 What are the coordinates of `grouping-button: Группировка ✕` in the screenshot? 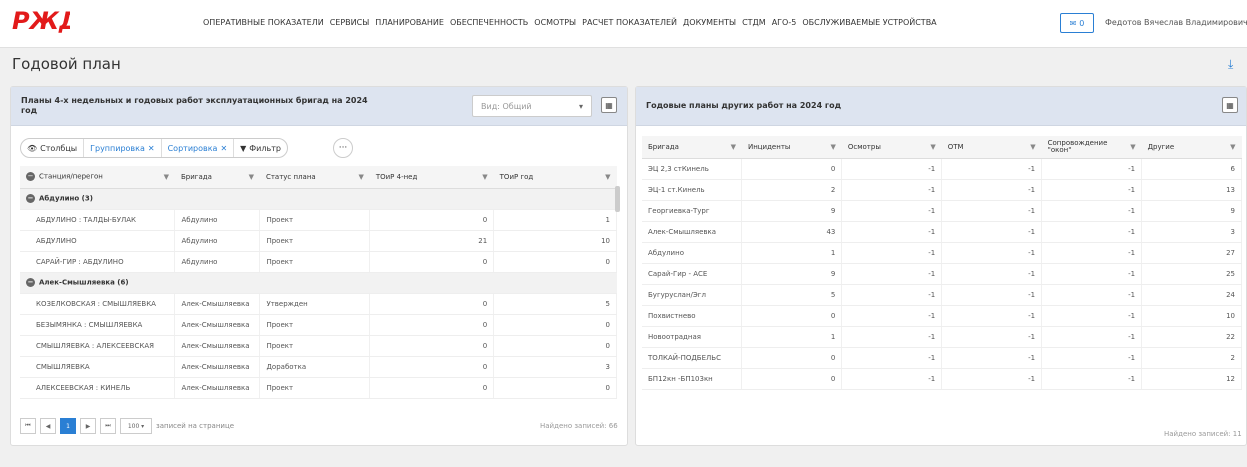 It's located at (123, 148).